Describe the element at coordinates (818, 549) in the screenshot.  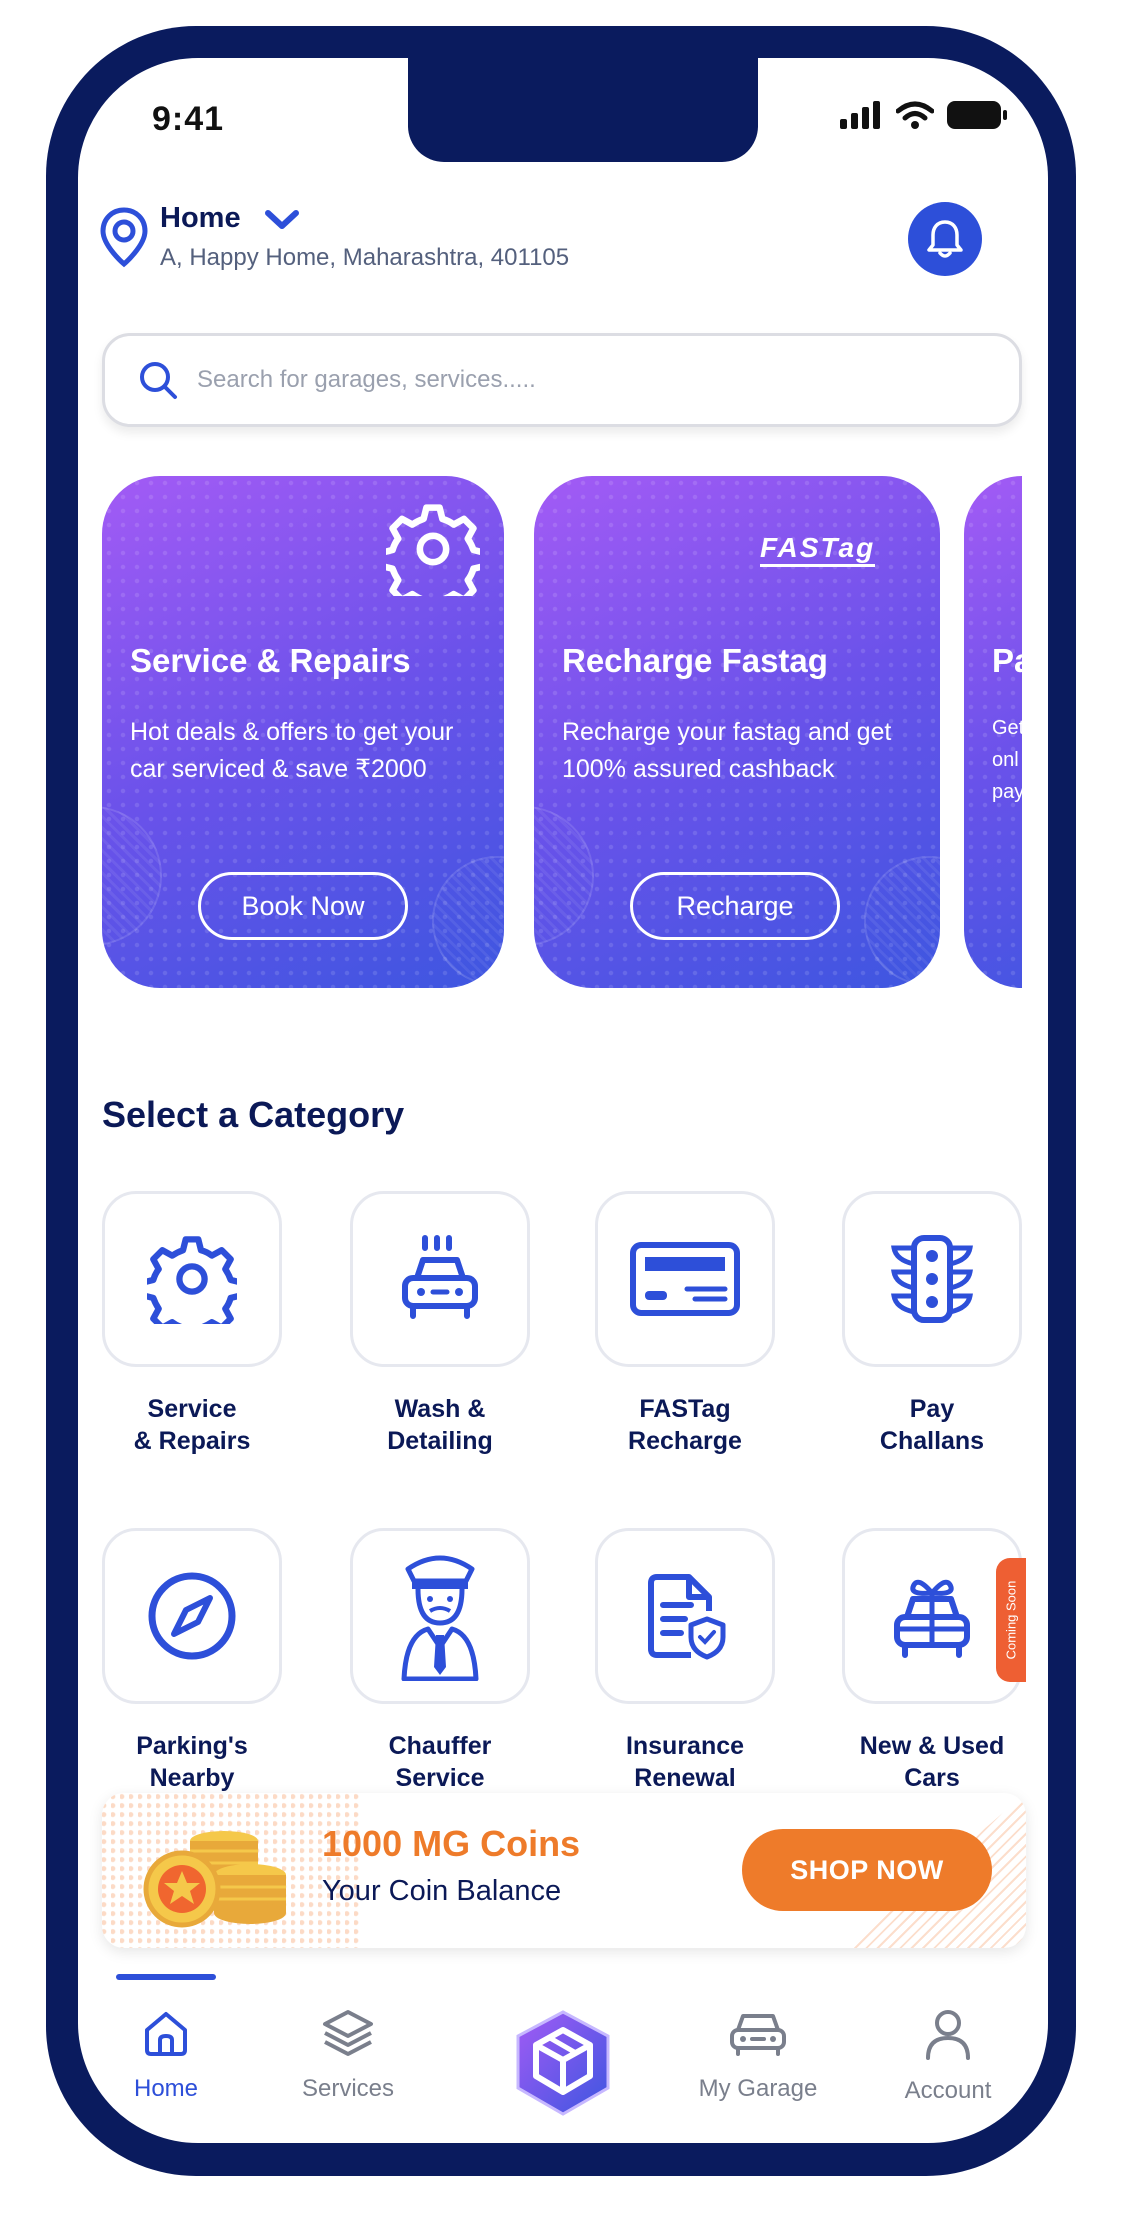
I see `fastag-logo: FASTag` at that location.